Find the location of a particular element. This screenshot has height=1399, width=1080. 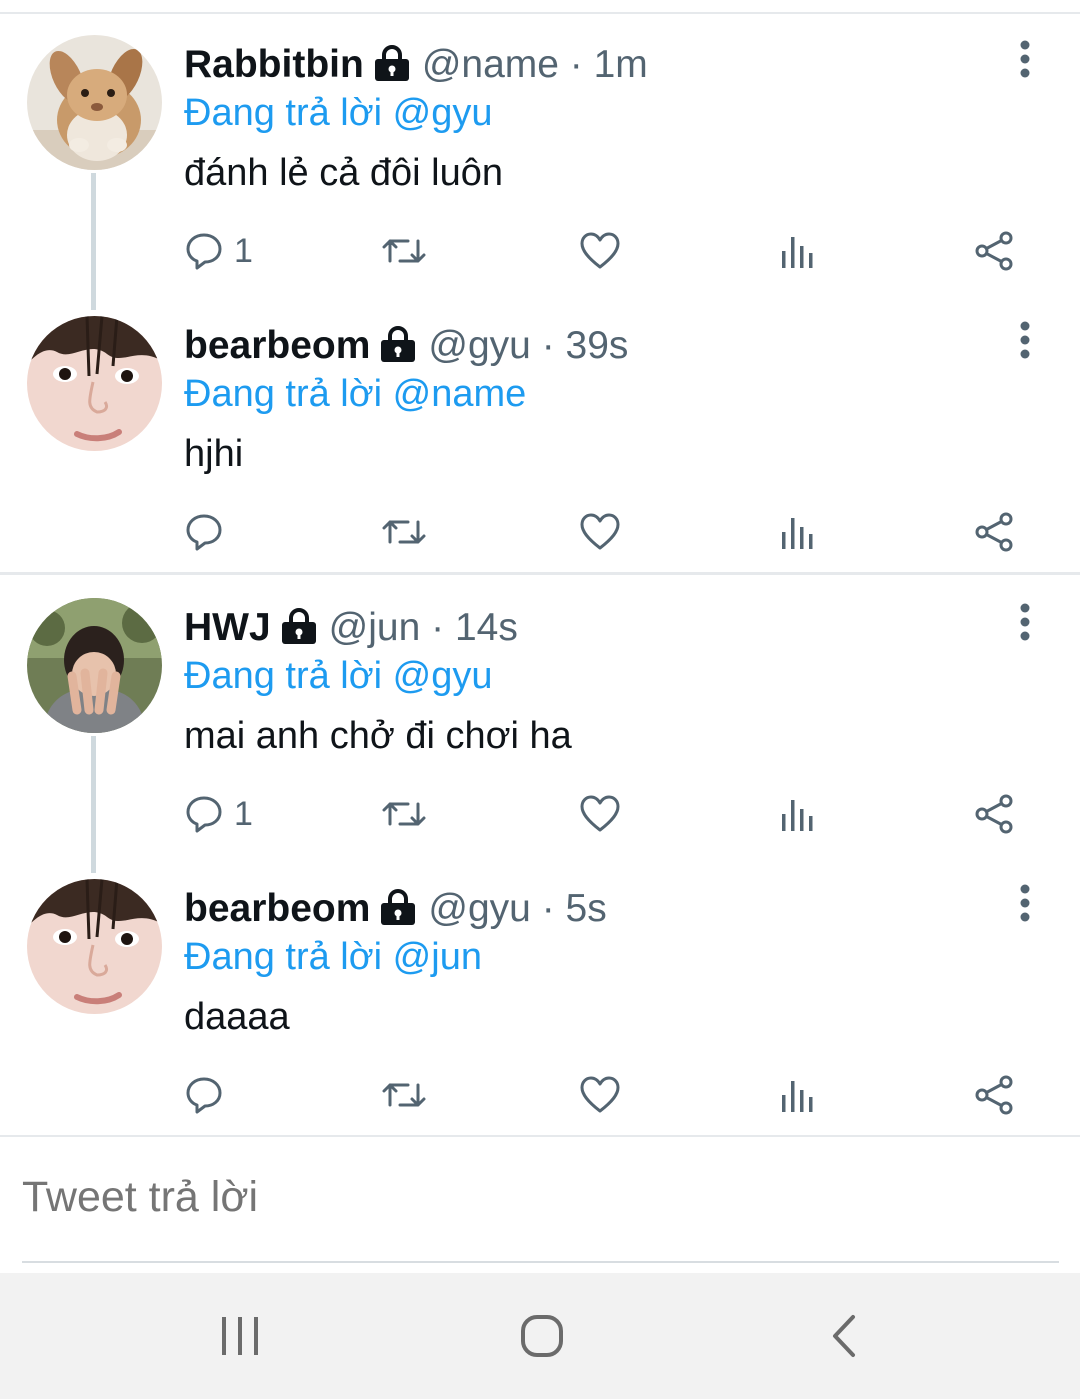

tweet-header: HWJ @jun · 14s is located at coordinates (351, 628).